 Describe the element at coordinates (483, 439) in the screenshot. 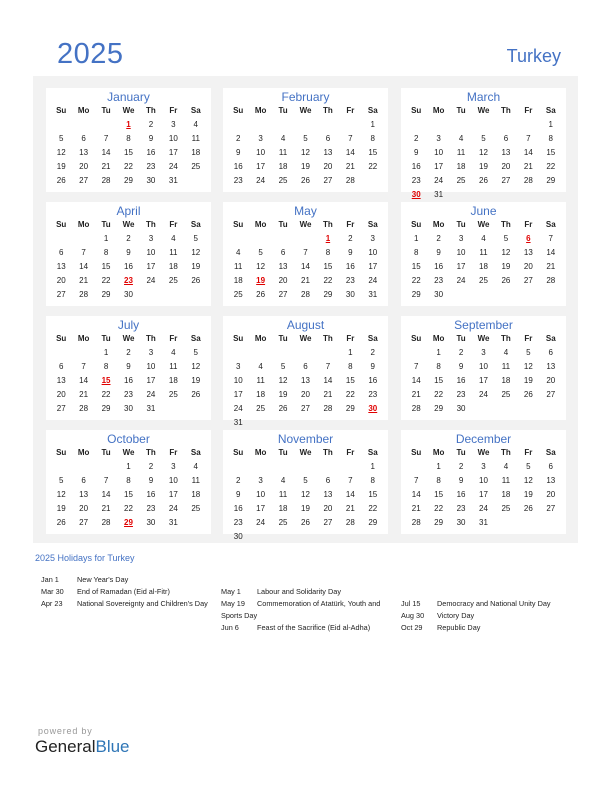

I see `month-name: December` at that location.